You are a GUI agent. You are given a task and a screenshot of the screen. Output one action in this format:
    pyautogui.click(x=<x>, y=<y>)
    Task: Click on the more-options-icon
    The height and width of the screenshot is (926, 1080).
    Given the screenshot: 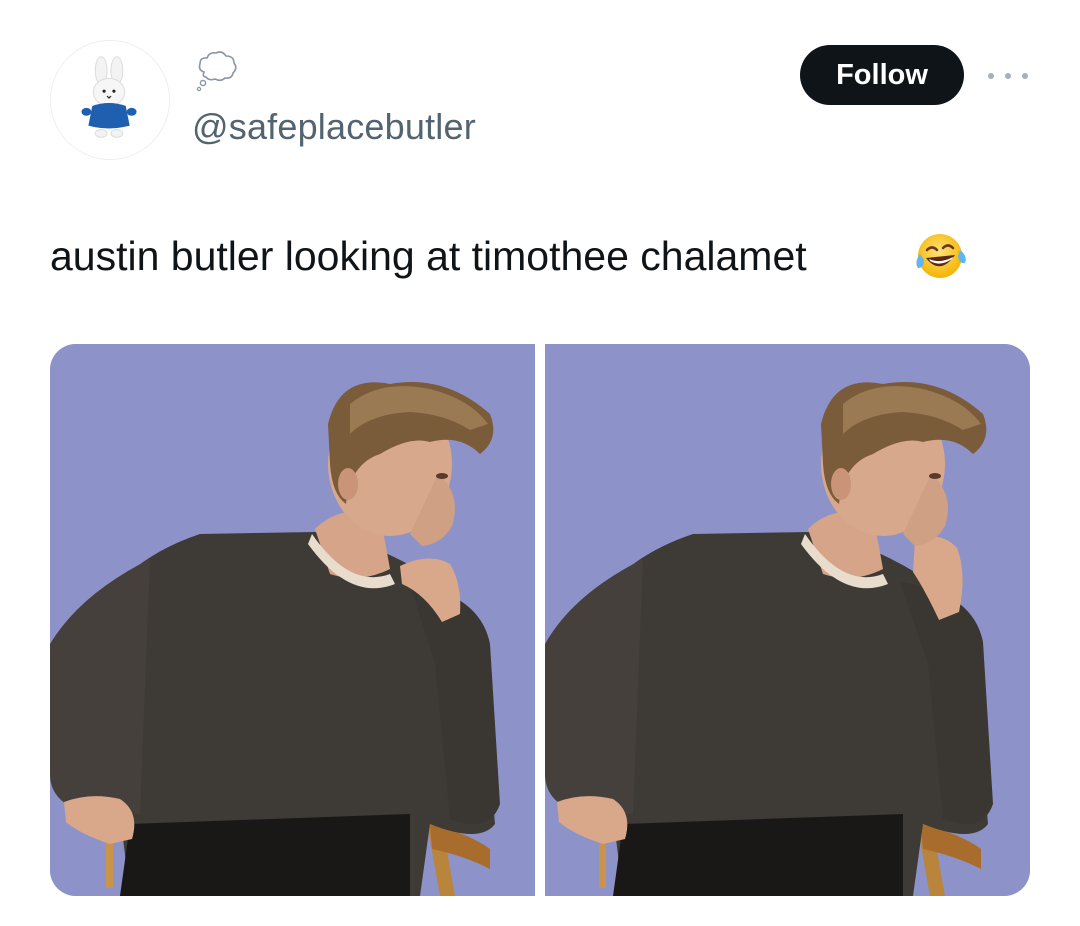 What is the action you would take?
    pyautogui.click(x=1008, y=76)
    